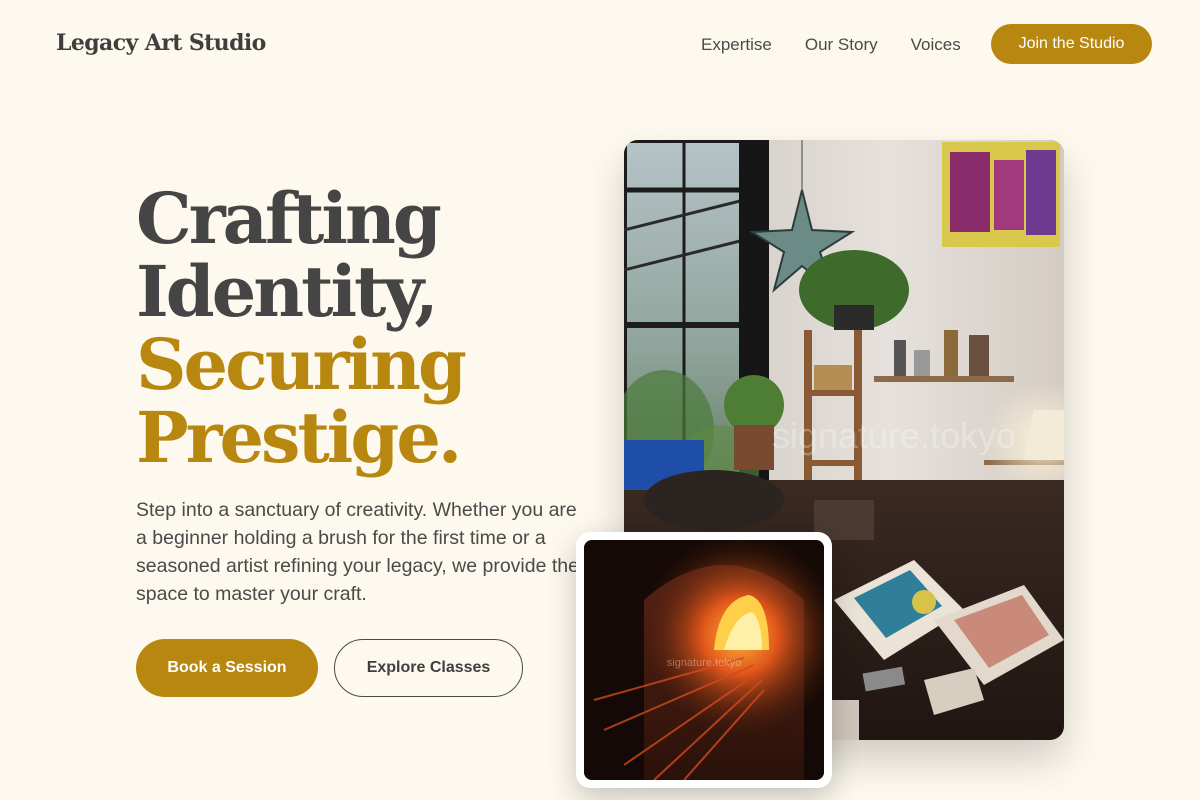  Describe the element at coordinates (227, 668) in the screenshot. I see `book-session-button: Book a Session` at that location.